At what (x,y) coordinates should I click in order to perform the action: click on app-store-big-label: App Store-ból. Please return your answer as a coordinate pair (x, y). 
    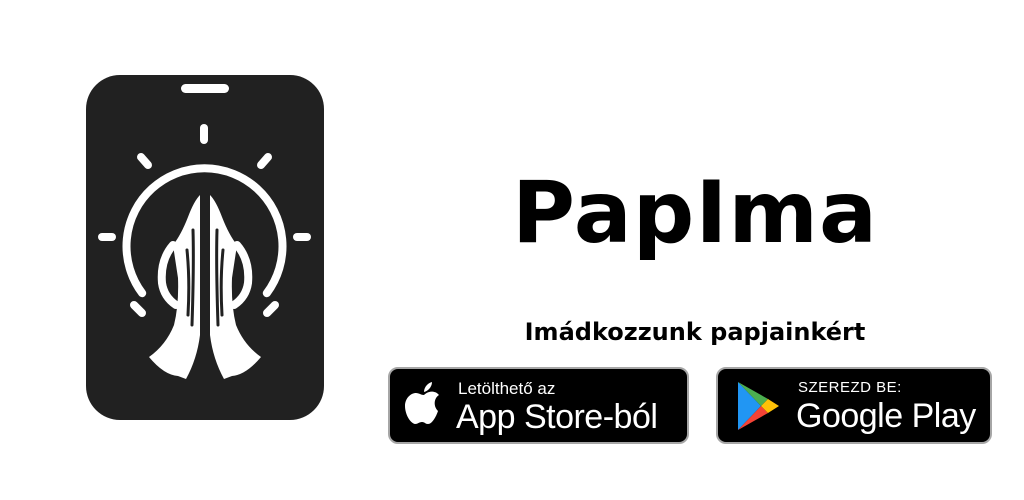
    Looking at the image, I should click on (557, 417).